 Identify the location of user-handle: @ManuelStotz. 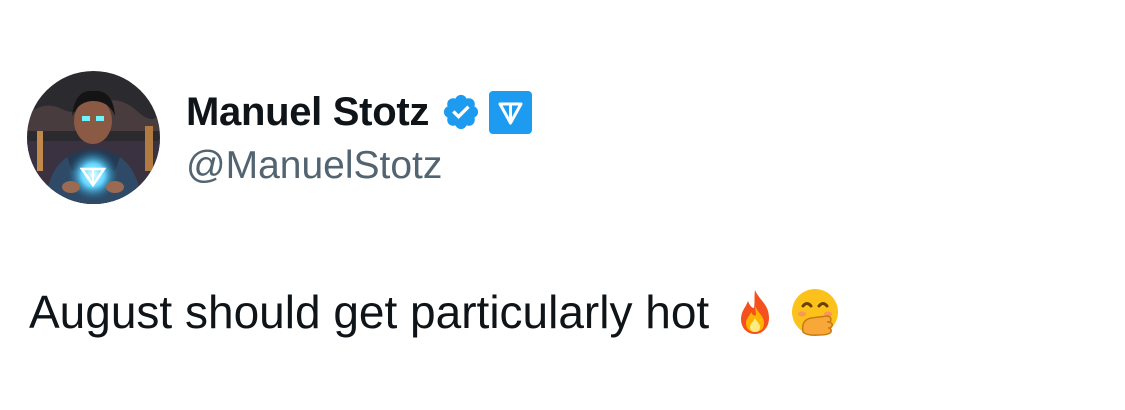
(359, 166).